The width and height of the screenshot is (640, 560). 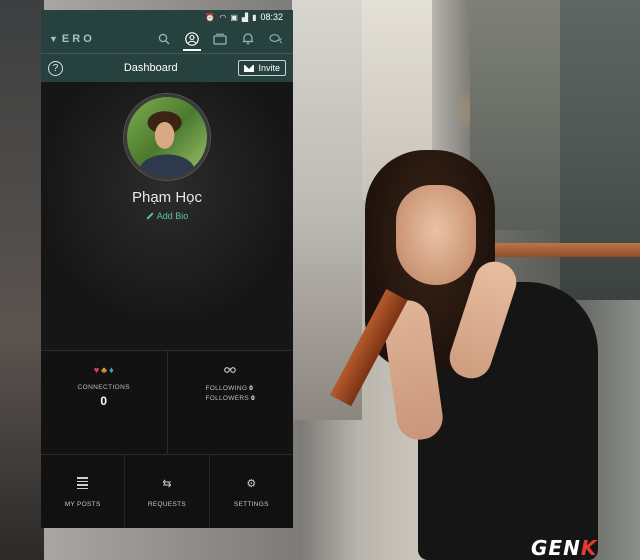 I want to click on add-bio-link: Add Bio, so click(x=167, y=216).